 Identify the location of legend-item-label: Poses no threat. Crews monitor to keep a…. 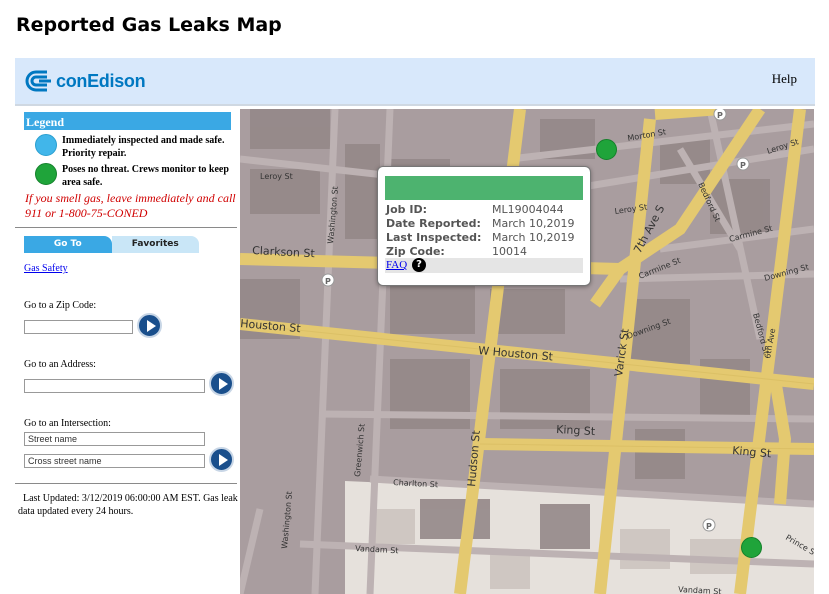
(145, 176).